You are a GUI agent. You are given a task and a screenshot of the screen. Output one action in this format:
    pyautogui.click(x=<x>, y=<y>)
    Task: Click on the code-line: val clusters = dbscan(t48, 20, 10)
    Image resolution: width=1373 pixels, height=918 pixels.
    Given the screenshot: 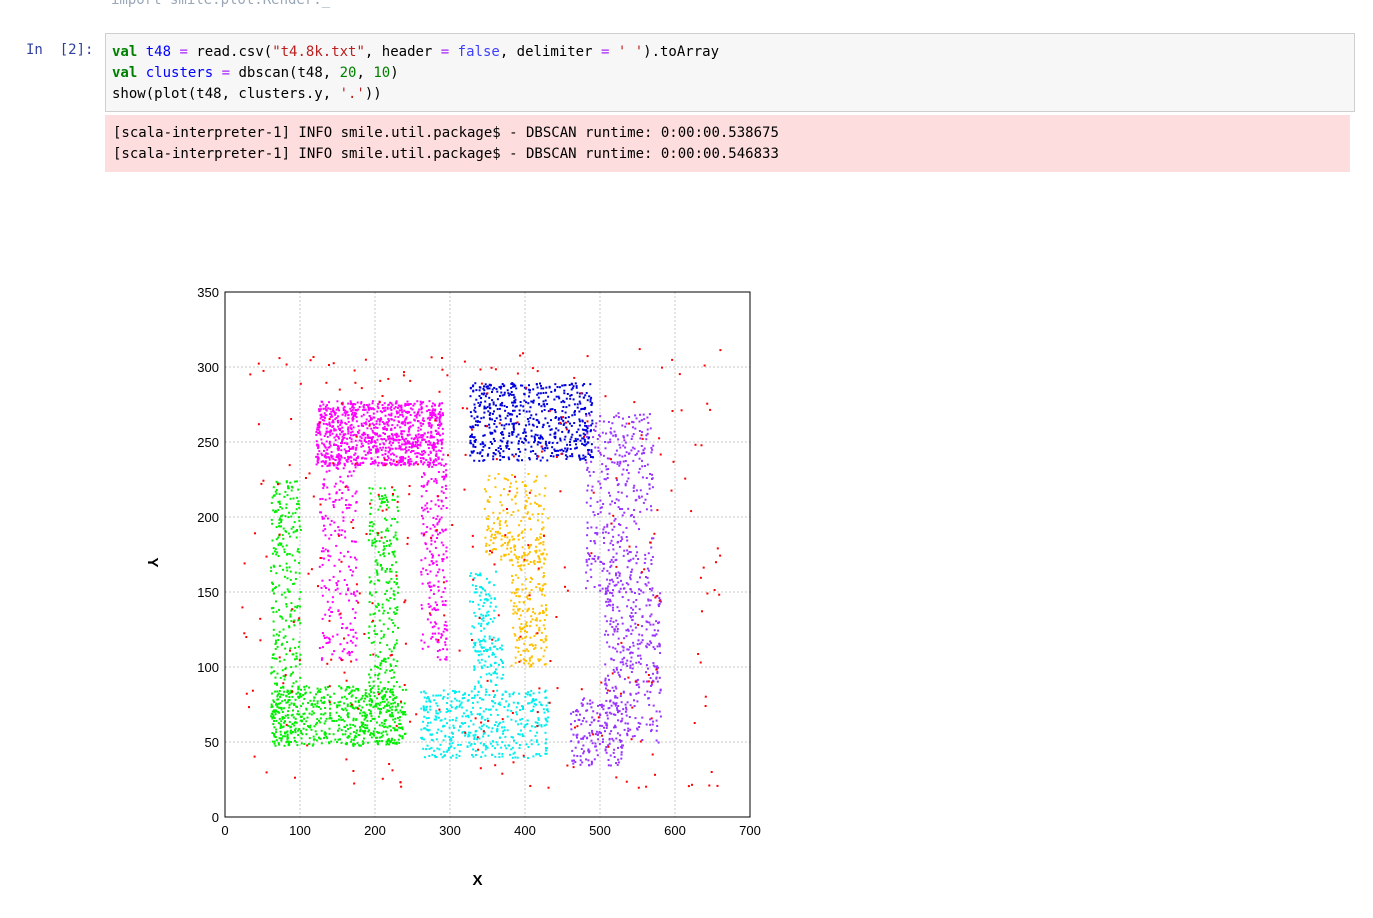 What is the action you would take?
    pyautogui.click(x=415, y=73)
    